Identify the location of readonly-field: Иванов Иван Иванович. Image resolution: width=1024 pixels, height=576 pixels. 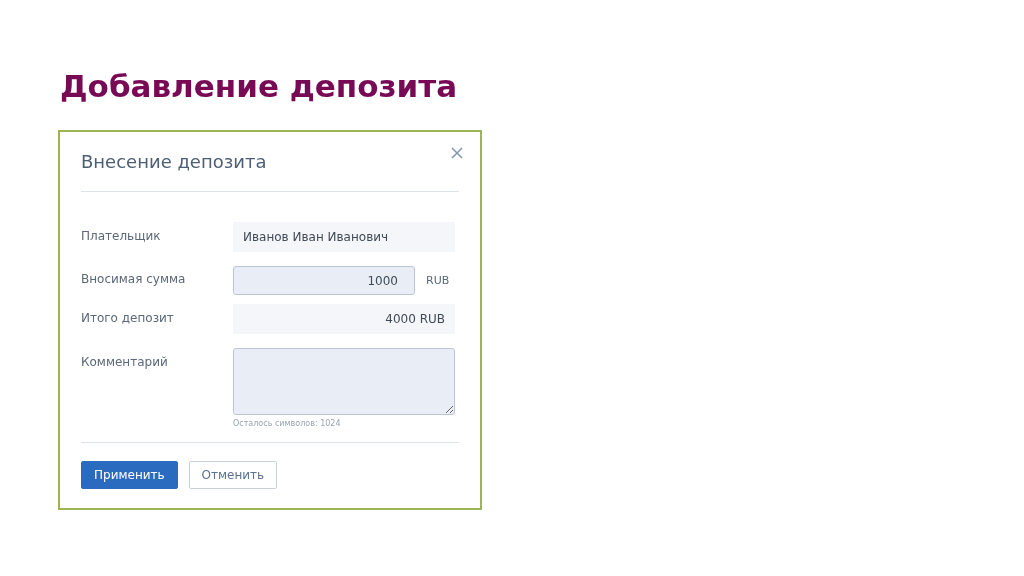
(344, 237).